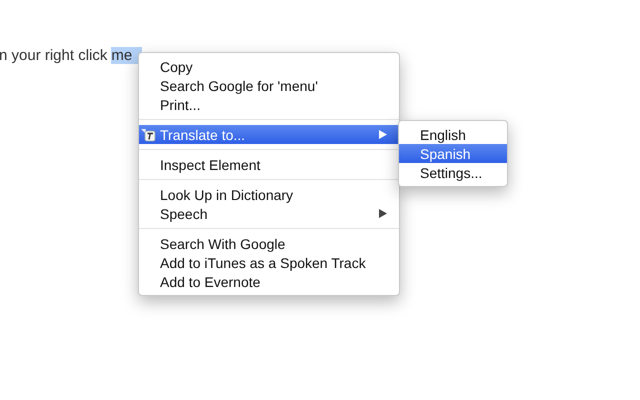  What do you see at coordinates (269, 281) in the screenshot?
I see `menu-item: Add to Evernote` at bounding box center [269, 281].